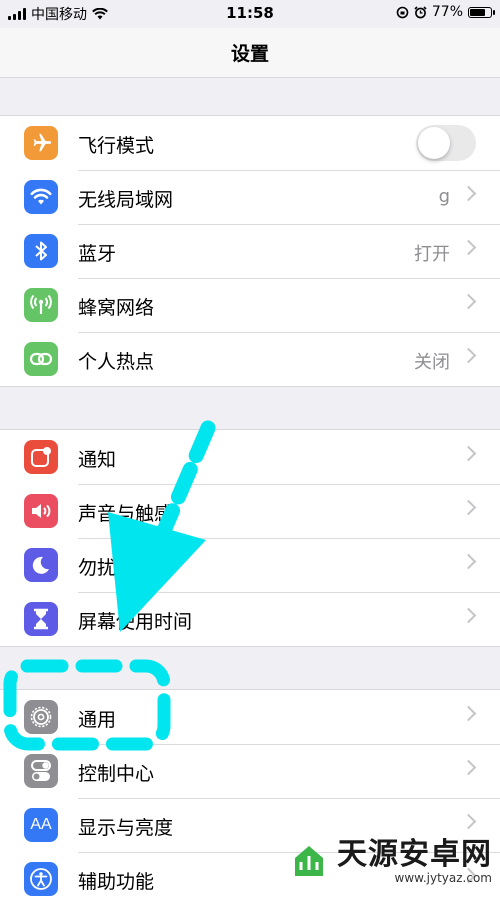 Image resolution: width=500 pixels, height=906 pixels. I want to click on antenna-icon, so click(41, 305).